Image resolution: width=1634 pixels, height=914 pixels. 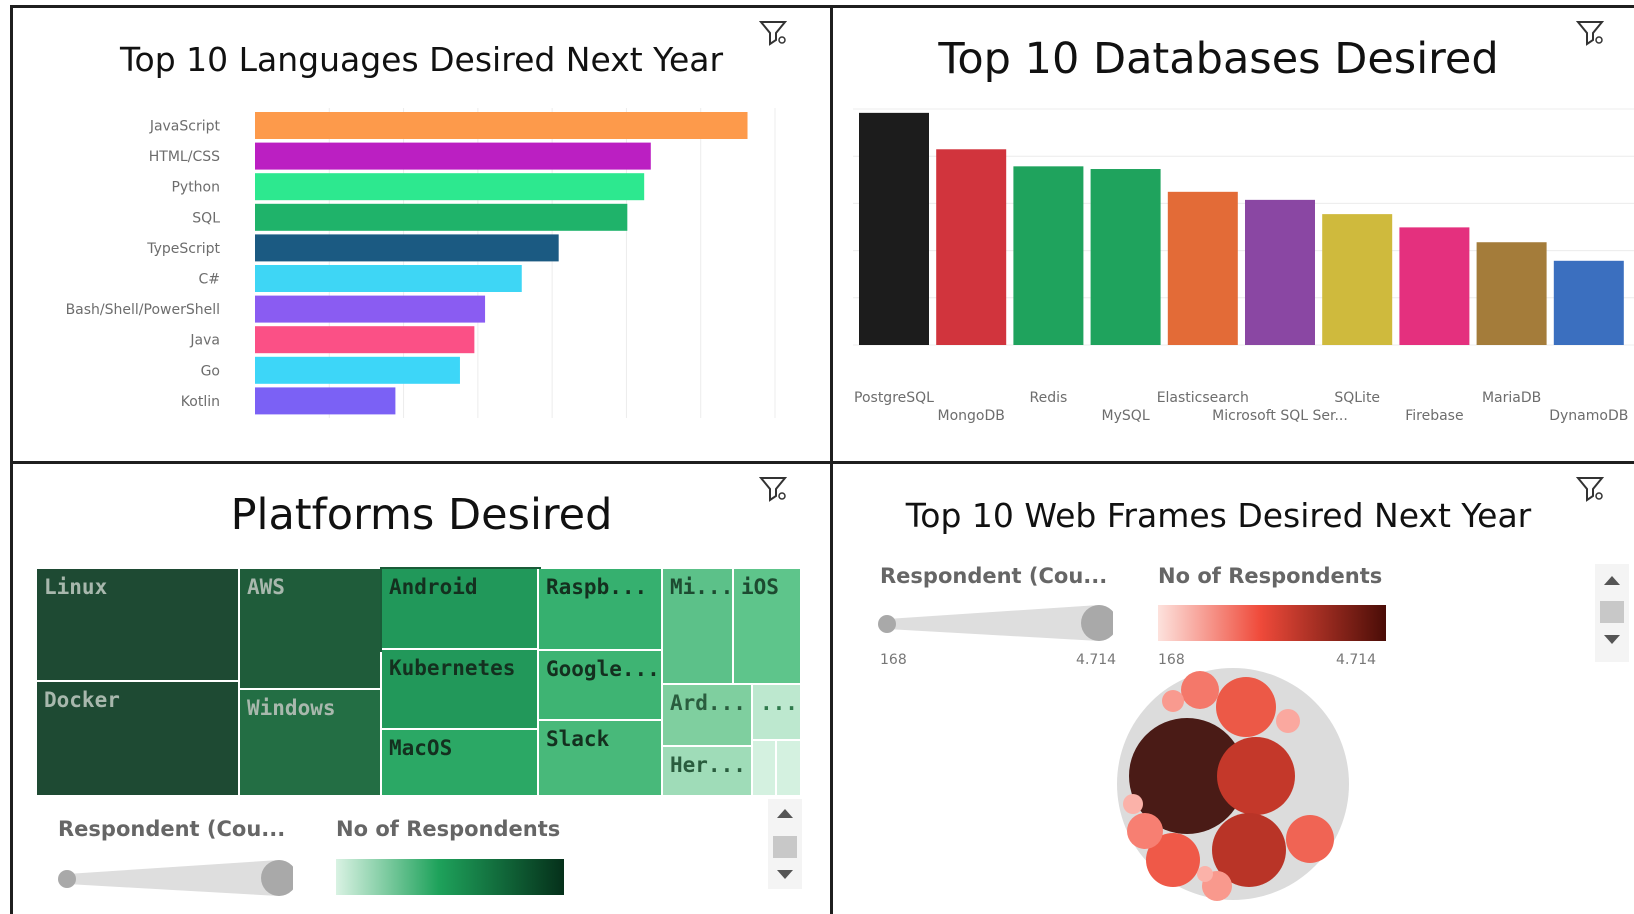 What do you see at coordinates (760, 587) in the screenshot?
I see `treemap-cell-label: iOS` at bounding box center [760, 587].